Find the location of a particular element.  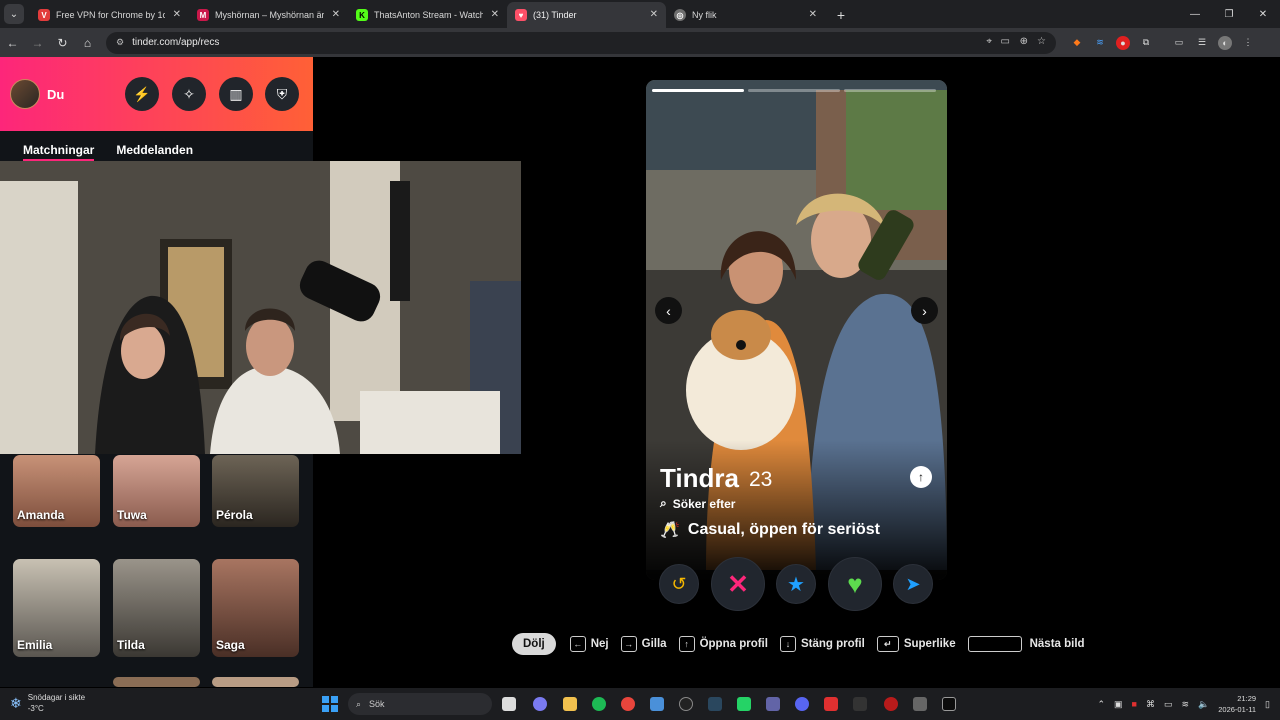

avatar is located at coordinates (25, 94).